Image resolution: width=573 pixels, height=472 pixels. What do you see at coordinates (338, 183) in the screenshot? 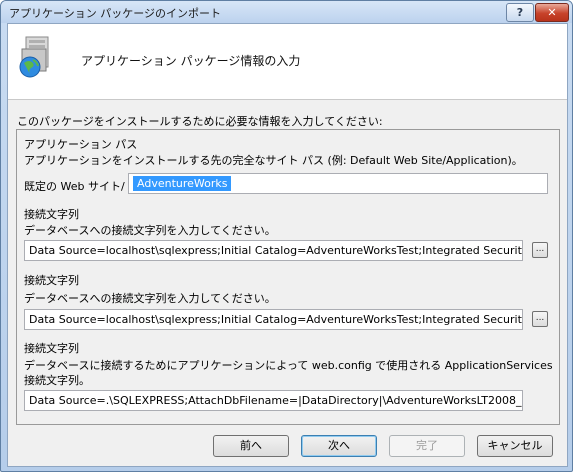
I see `app-path-input: AdventureWorks` at bounding box center [338, 183].